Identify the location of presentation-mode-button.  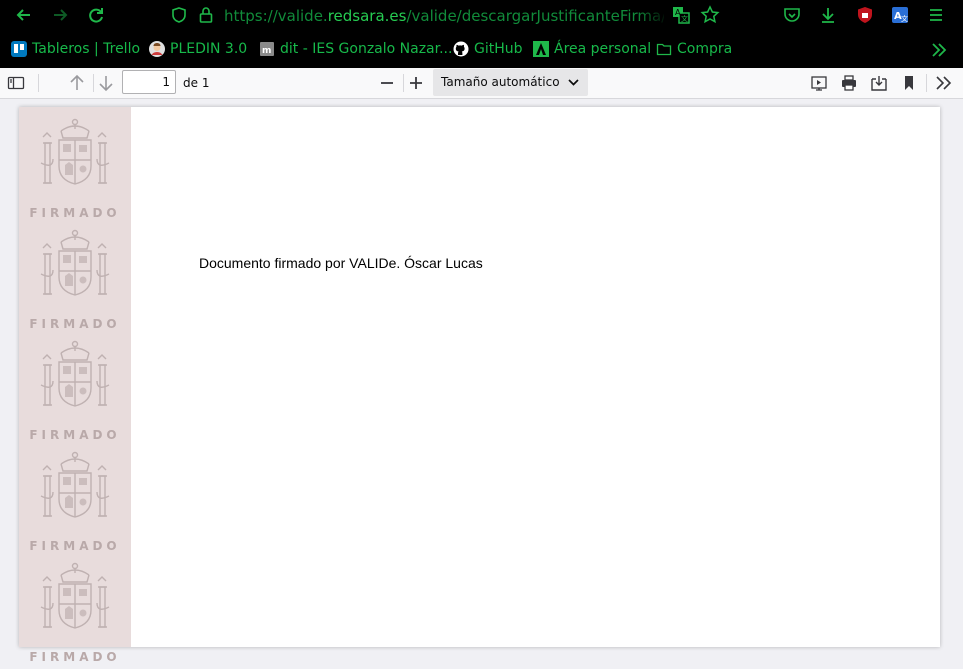
(819, 83).